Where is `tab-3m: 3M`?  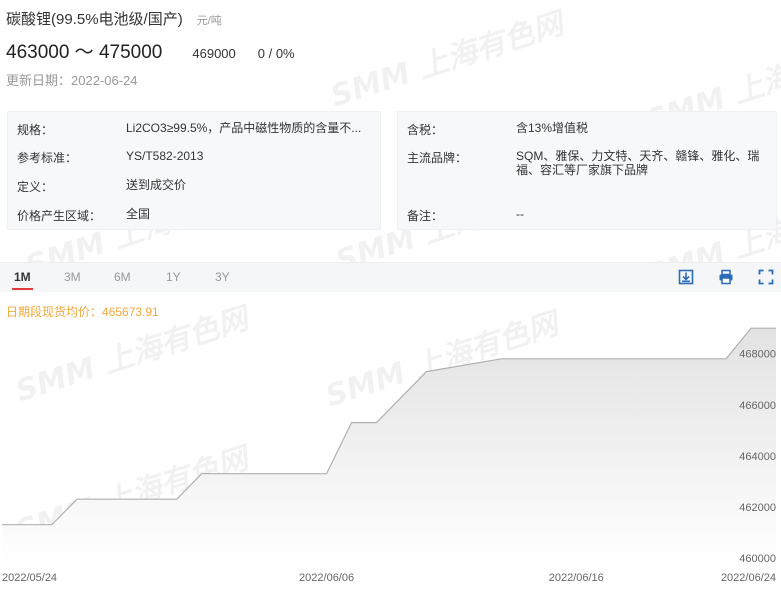
tab-3m: 3M is located at coordinates (72, 277).